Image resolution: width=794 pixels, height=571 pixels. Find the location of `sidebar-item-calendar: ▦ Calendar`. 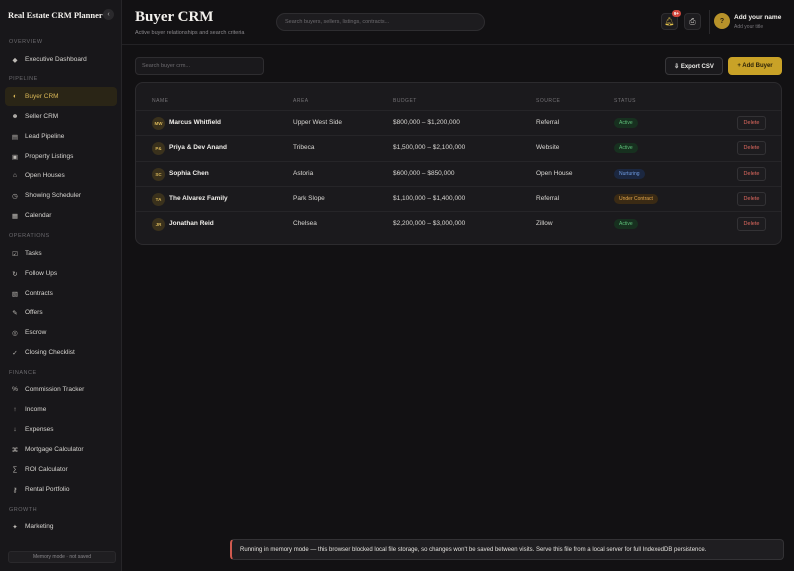

sidebar-item-calendar: ▦ Calendar is located at coordinates (61, 215).